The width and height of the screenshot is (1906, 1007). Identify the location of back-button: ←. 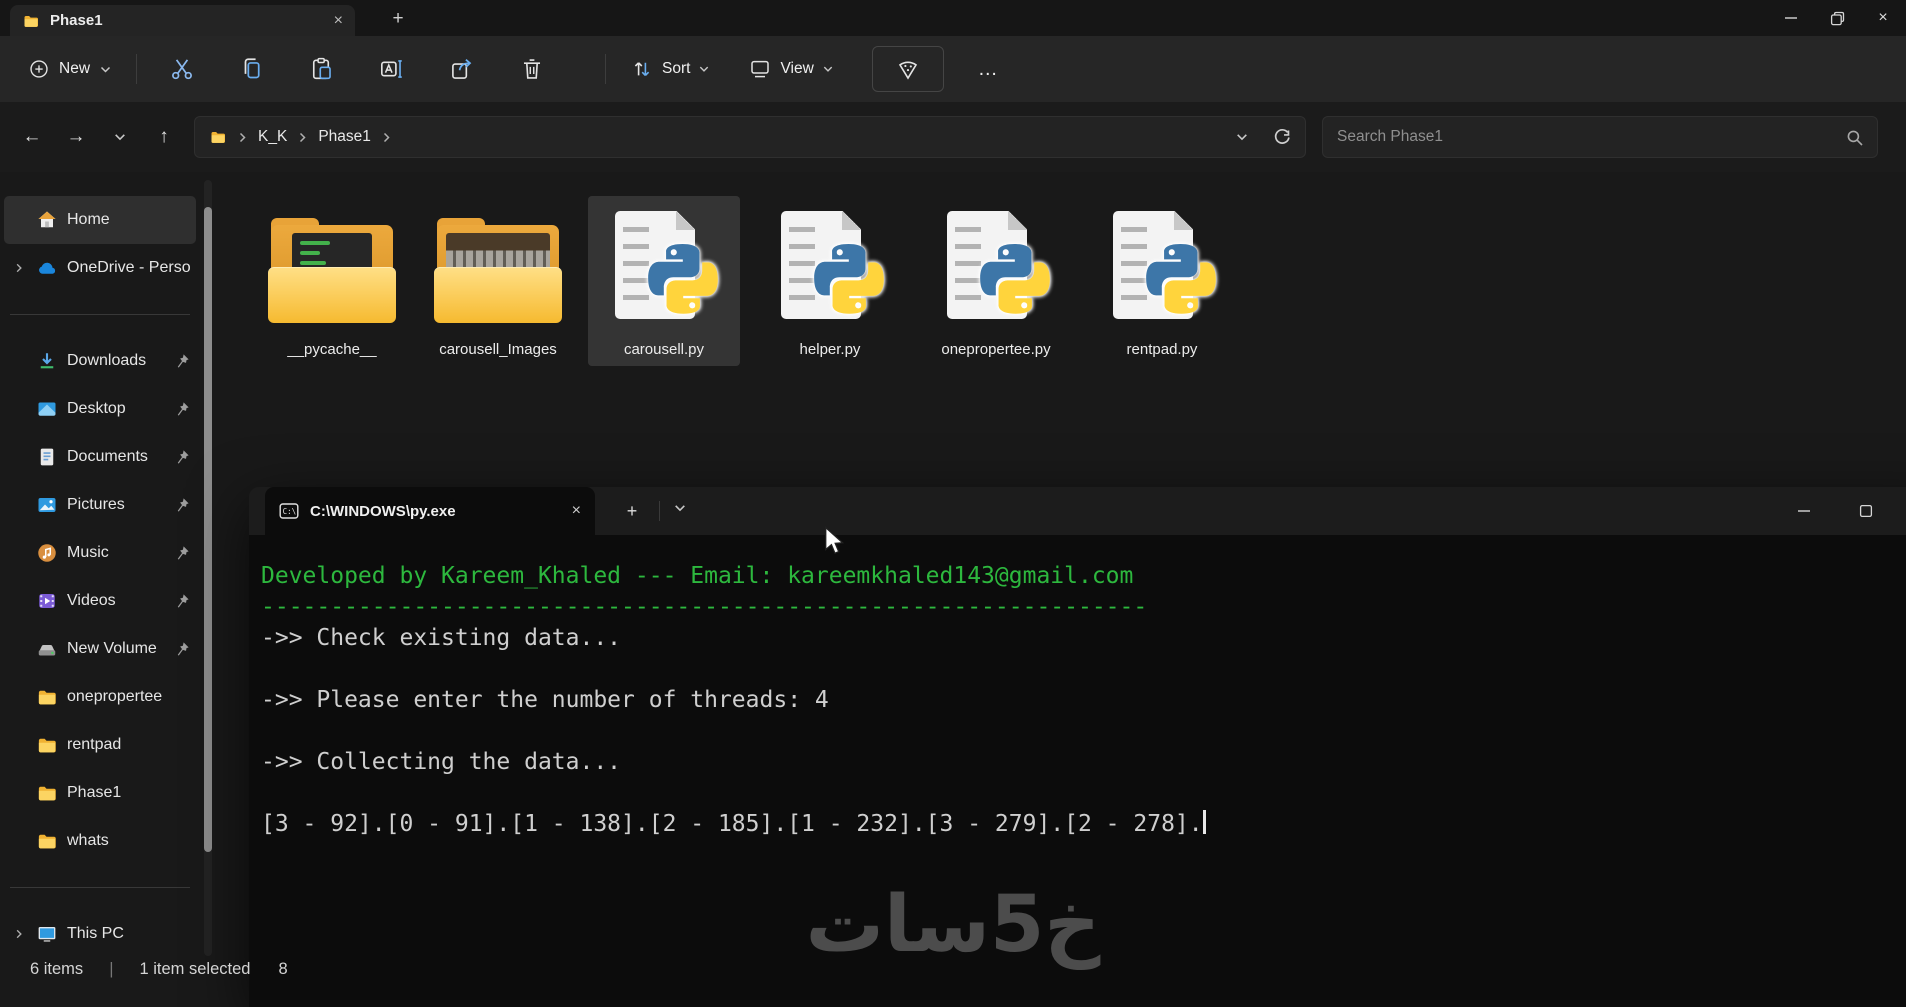
(32, 137).